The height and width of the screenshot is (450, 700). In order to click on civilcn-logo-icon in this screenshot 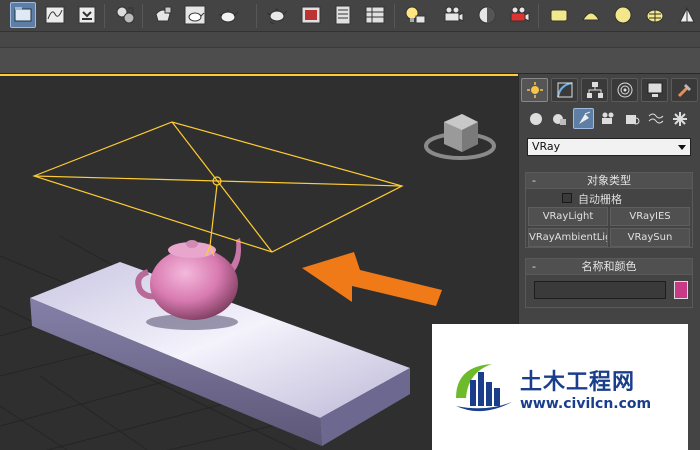, I will do `click(484, 388)`.